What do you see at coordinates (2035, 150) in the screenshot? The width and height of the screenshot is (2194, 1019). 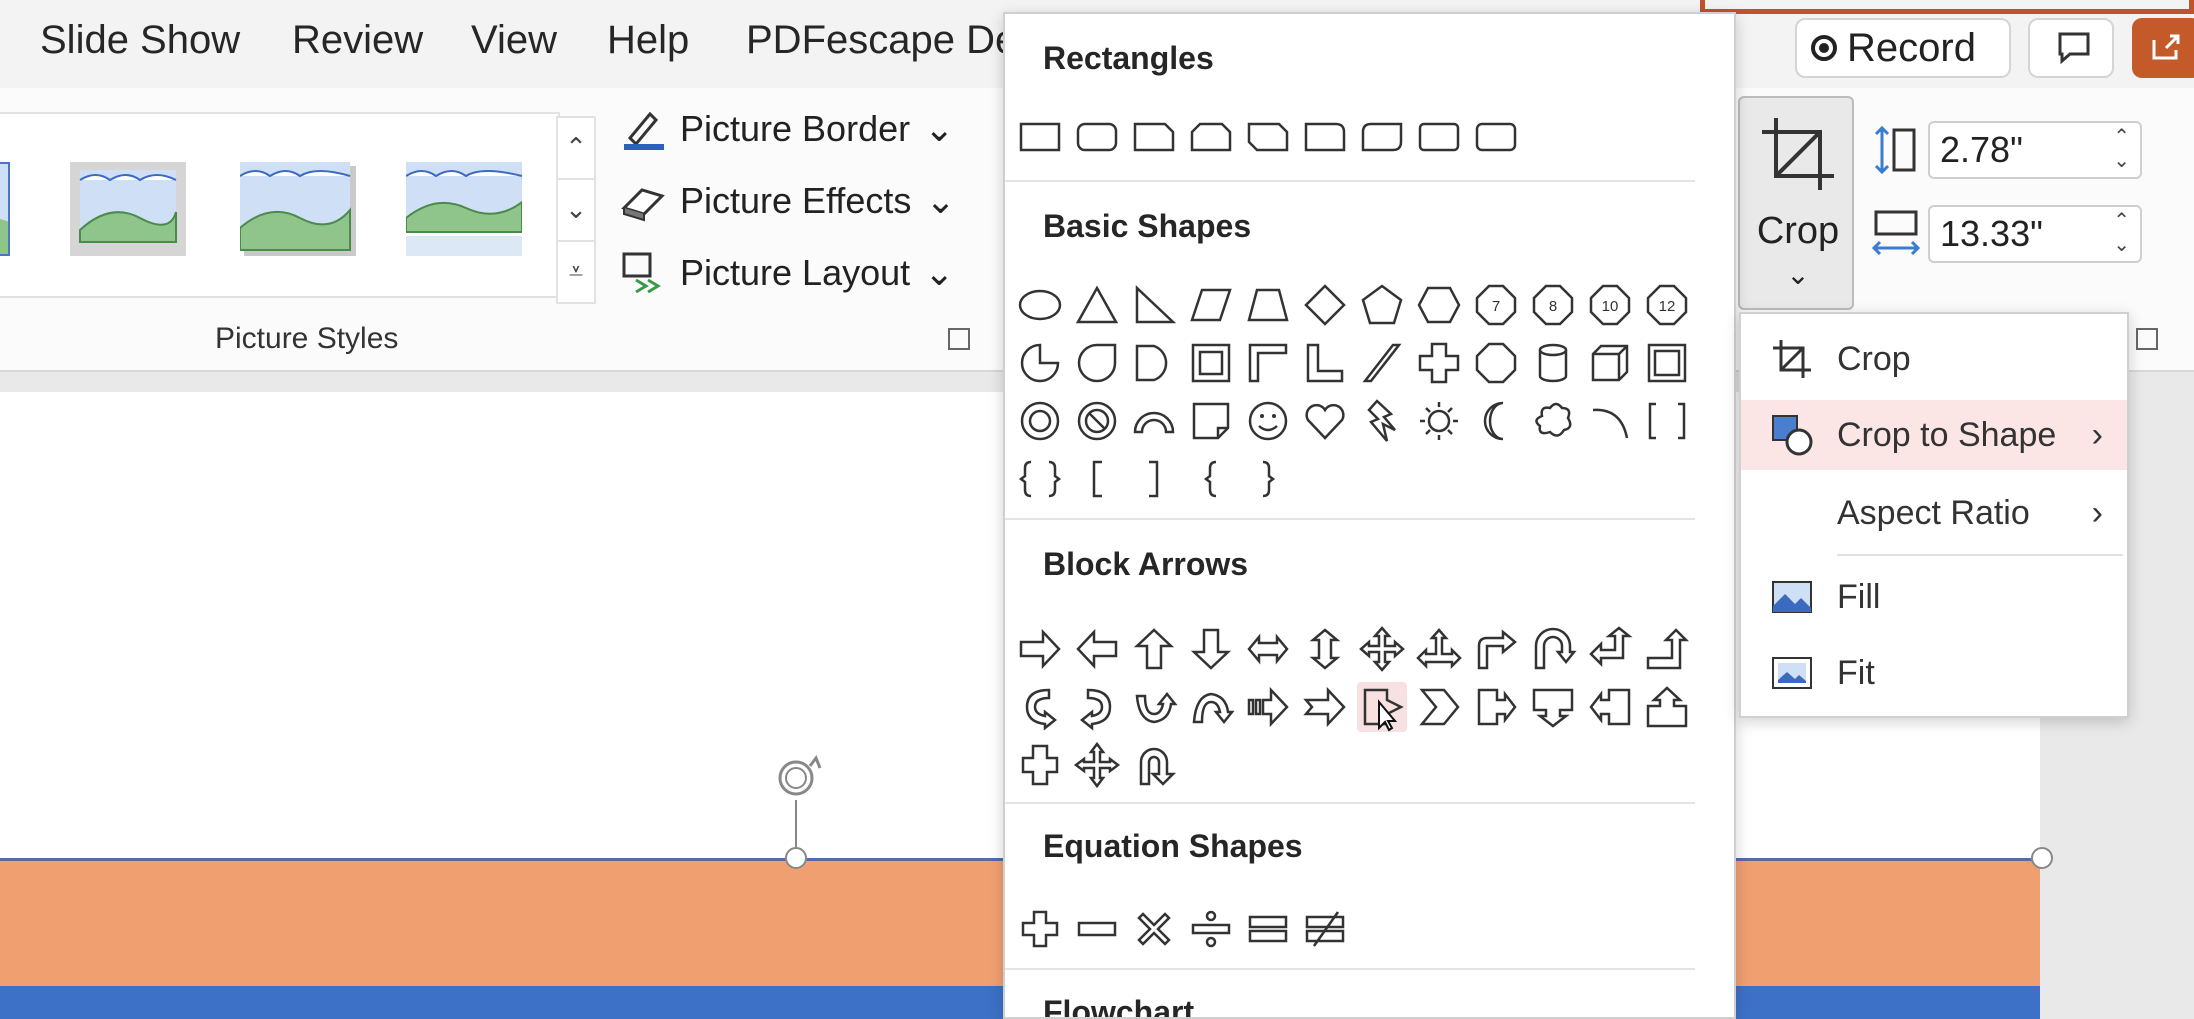 I see `height-input: 2.78" ⌃ ⌄` at bounding box center [2035, 150].